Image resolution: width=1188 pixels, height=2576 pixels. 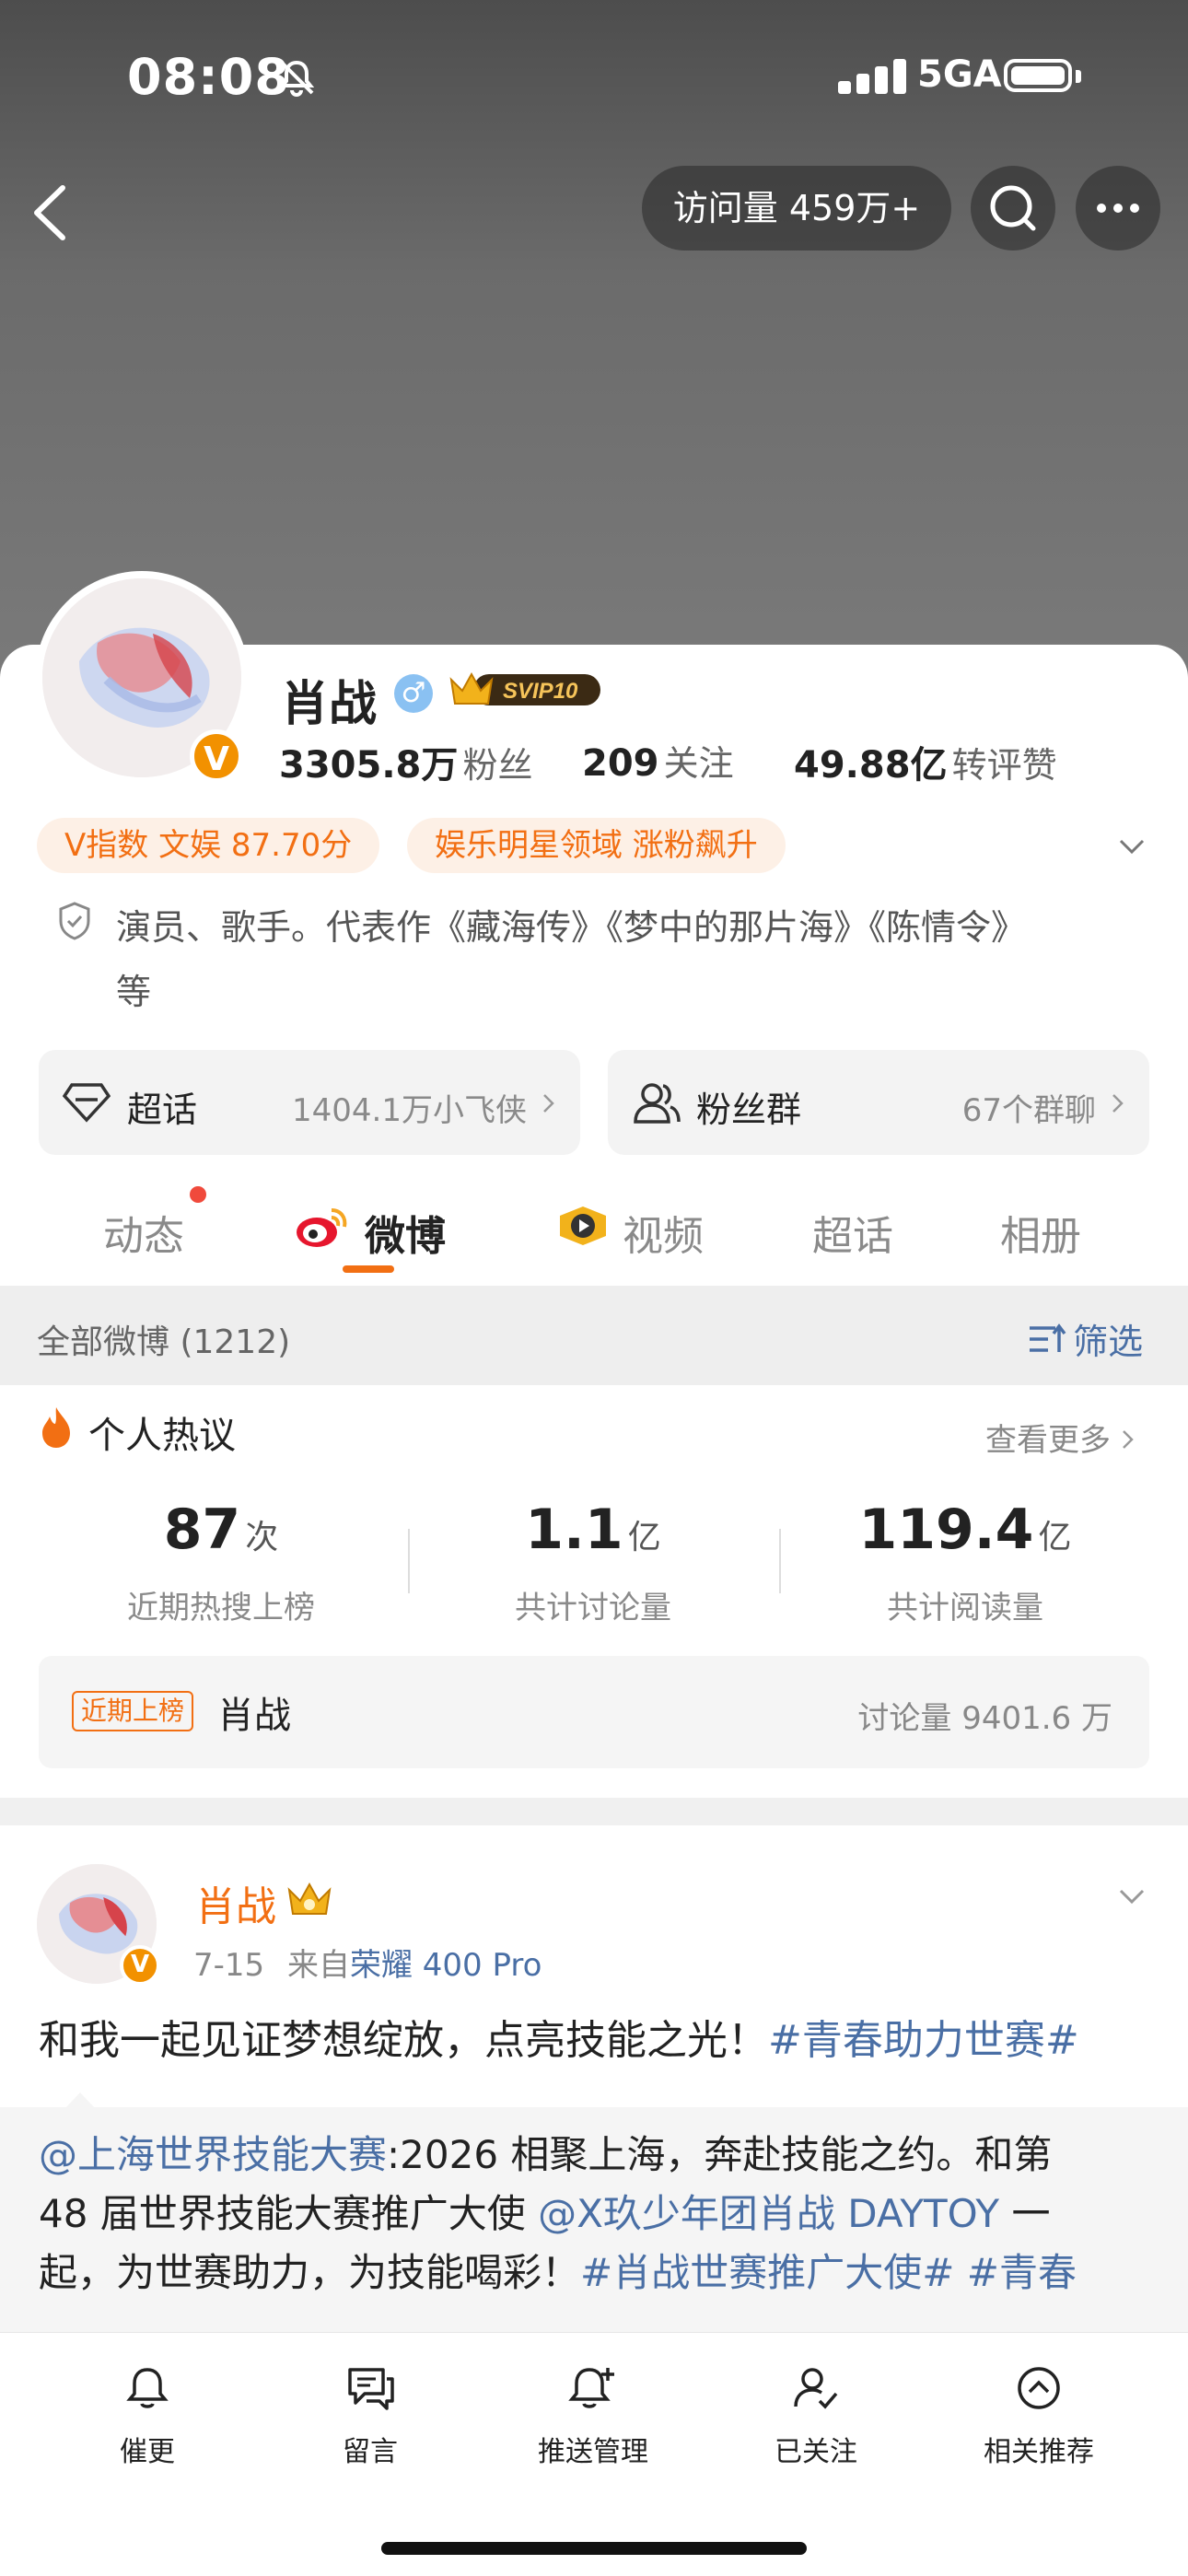 What do you see at coordinates (370, 2416) in the screenshot?
I see `message-button: 留言` at bounding box center [370, 2416].